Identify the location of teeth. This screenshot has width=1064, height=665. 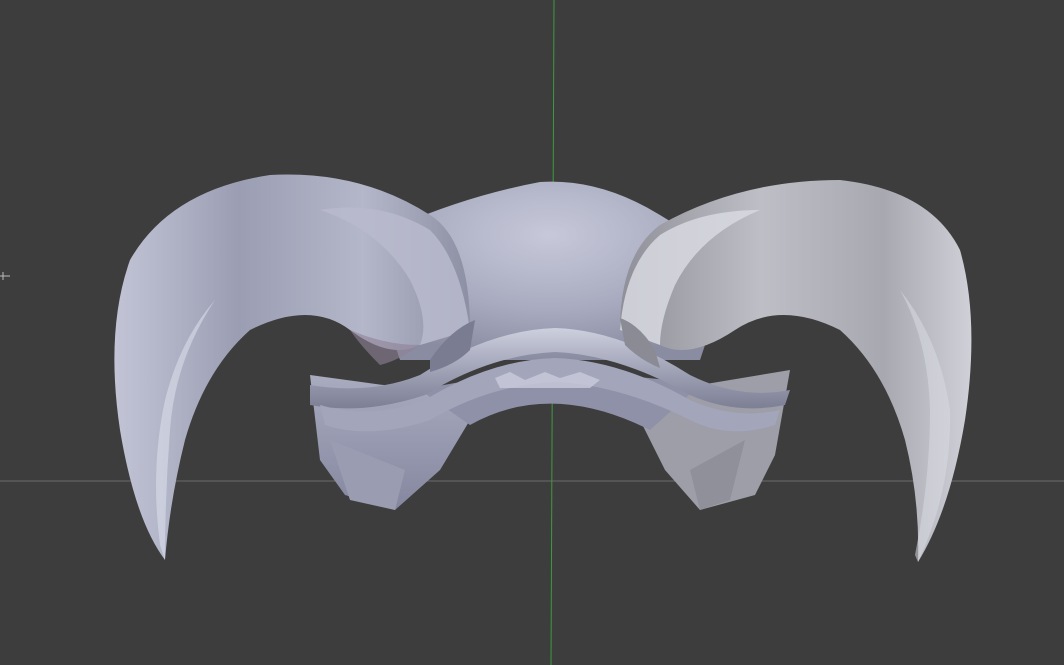
(547, 380).